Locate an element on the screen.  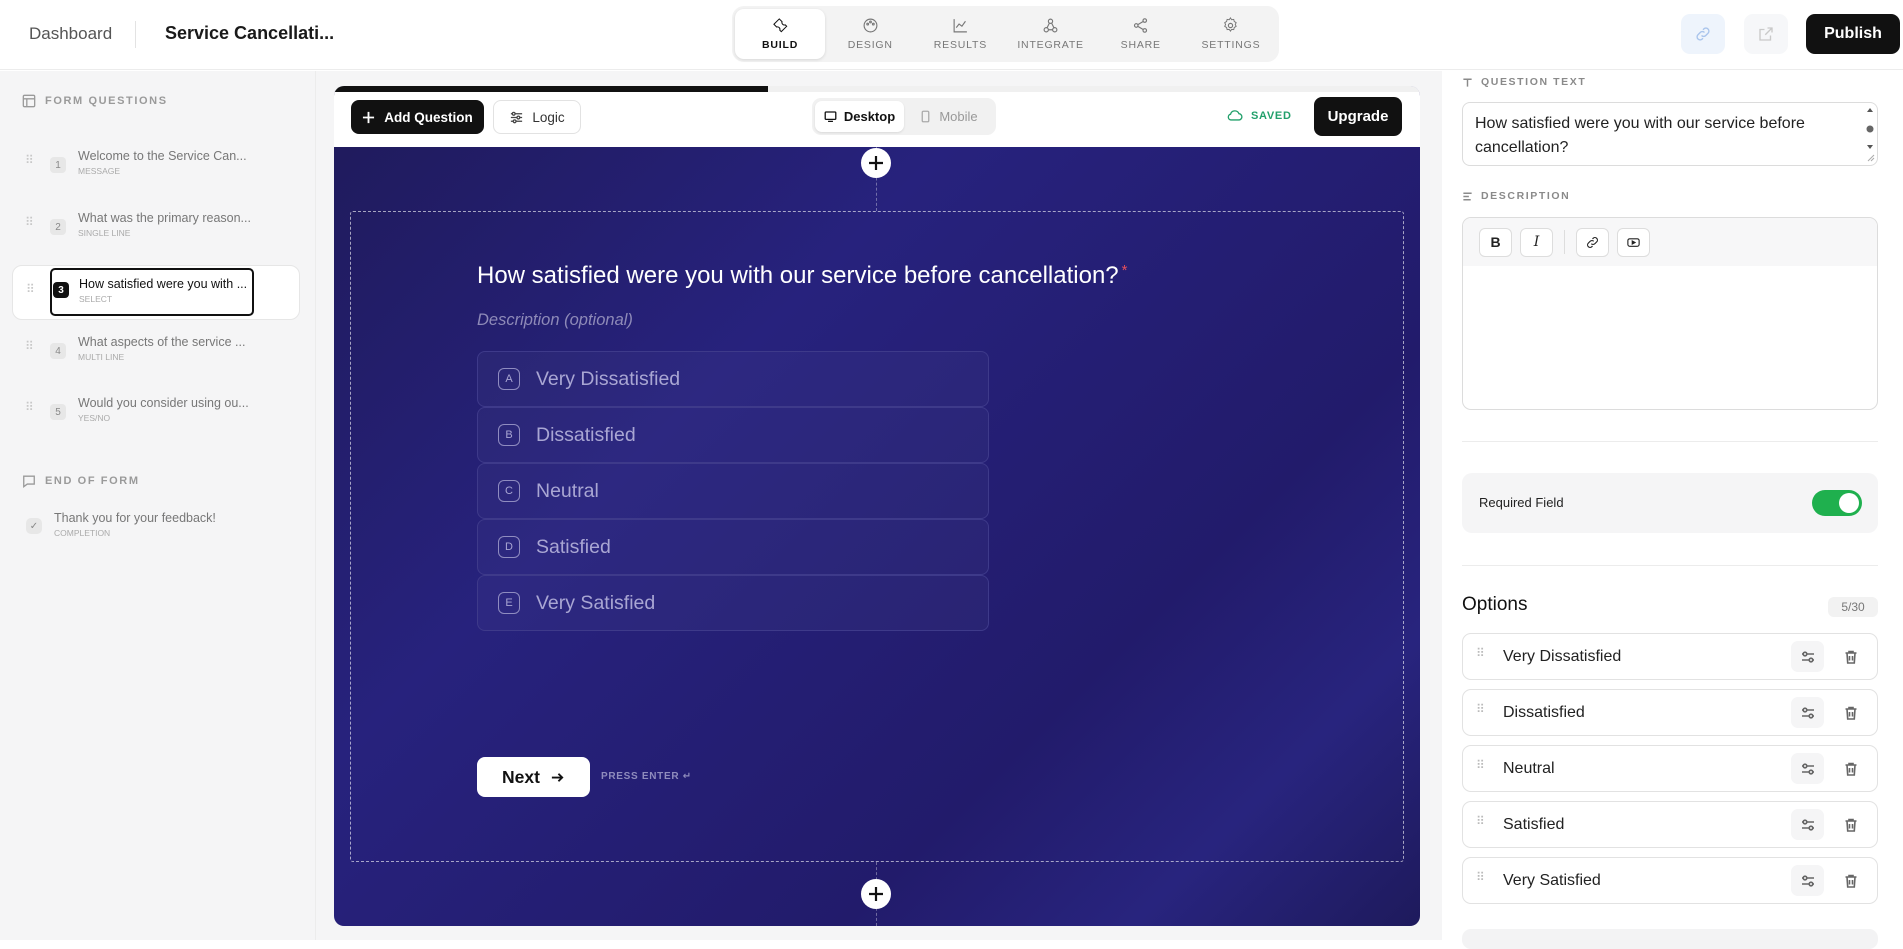
video-button is located at coordinates (1633, 242).